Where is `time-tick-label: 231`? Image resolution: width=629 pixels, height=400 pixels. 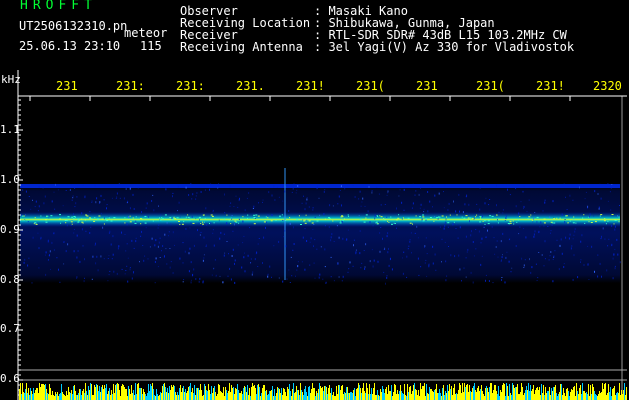 time-tick-label: 231 is located at coordinates (67, 86).